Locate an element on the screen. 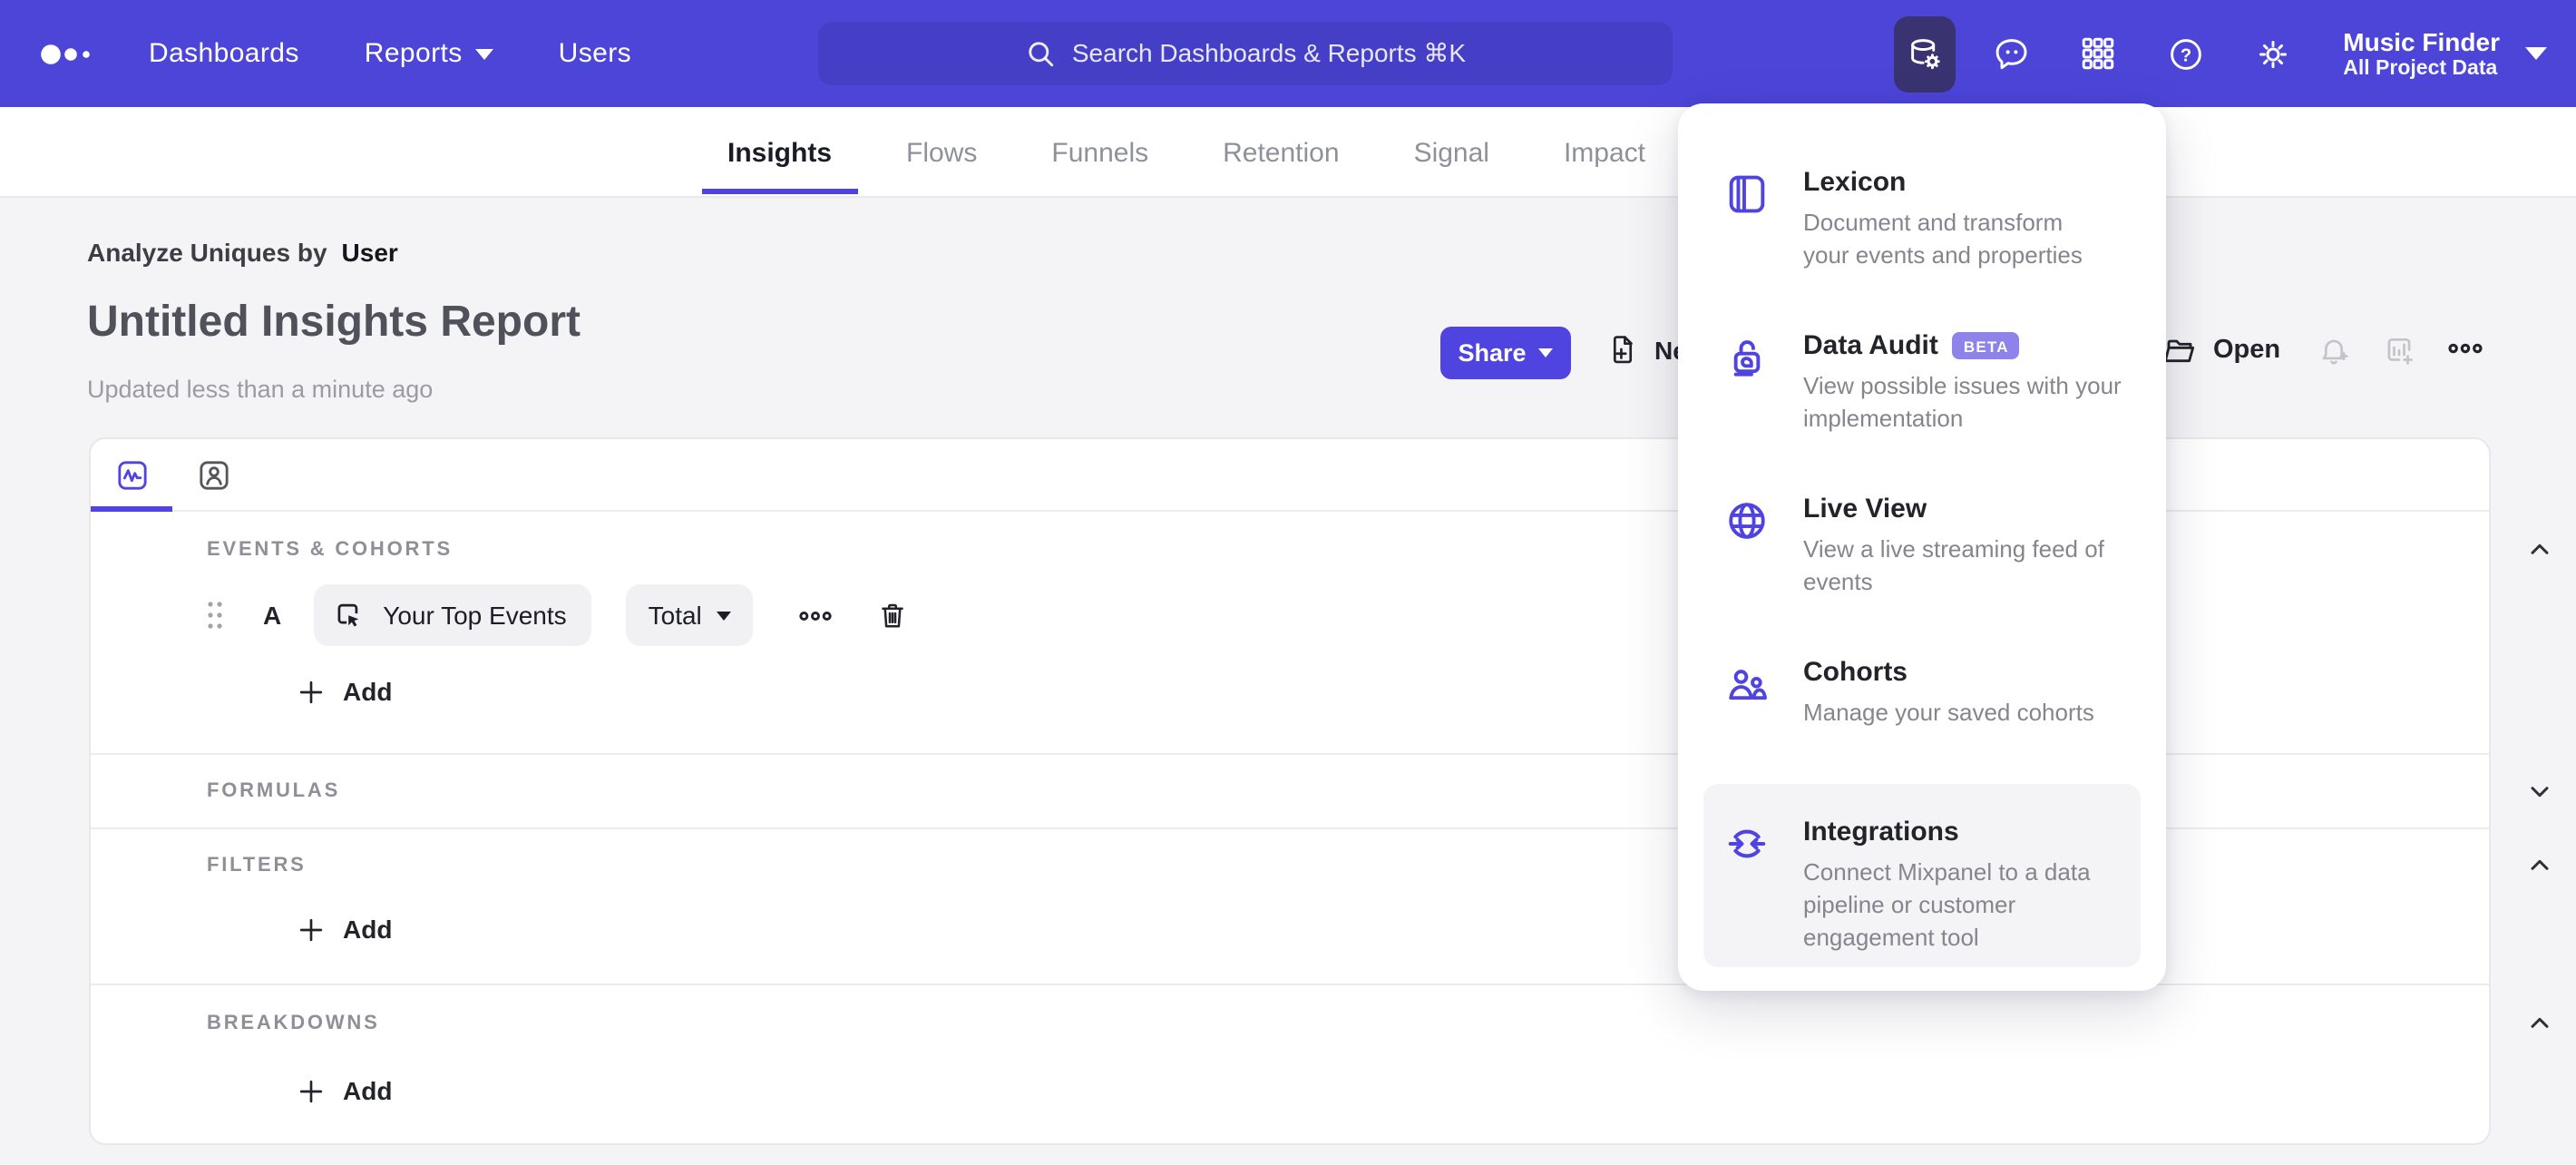 The width and height of the screenshot is (2576, 1165). collapse-events-button is located at coordinates (2539, 549).